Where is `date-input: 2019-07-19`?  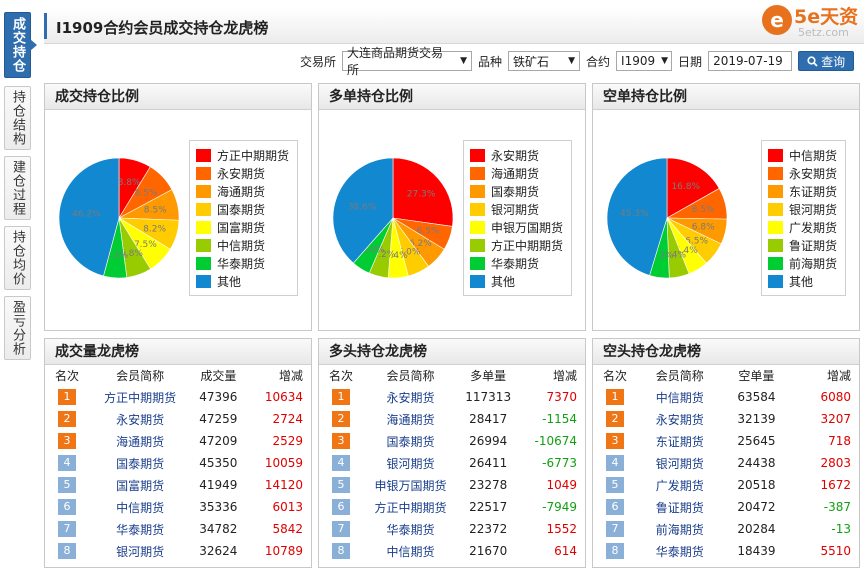
date-input: 2019-07-19 is located at coordinates (750, 61).